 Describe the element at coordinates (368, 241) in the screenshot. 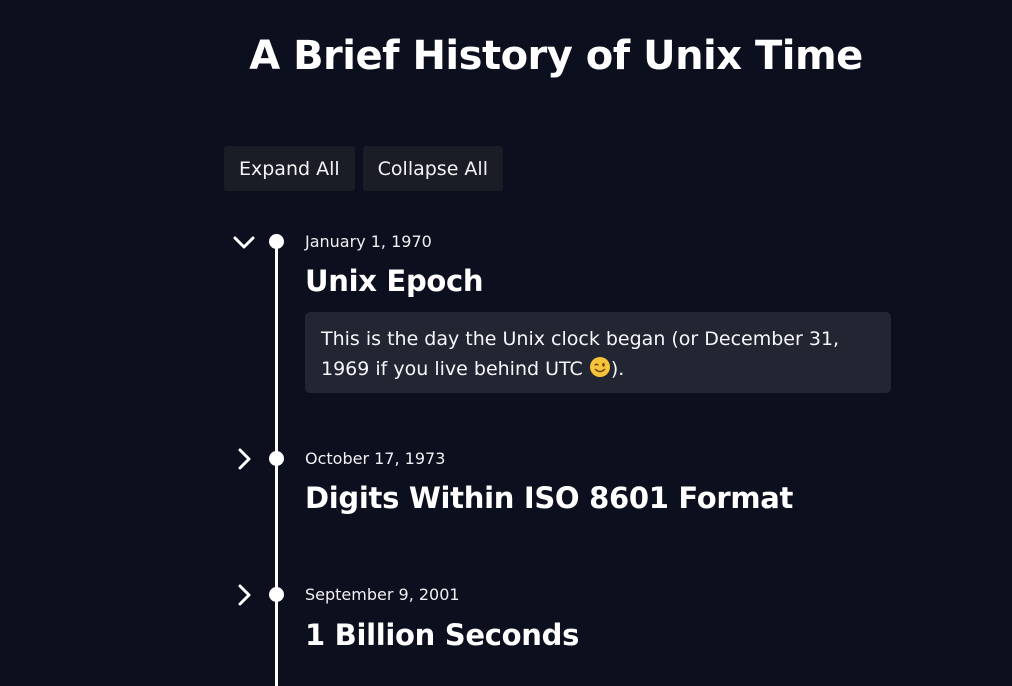

I see `timeline-item-date: January 1, 1970` at that location.